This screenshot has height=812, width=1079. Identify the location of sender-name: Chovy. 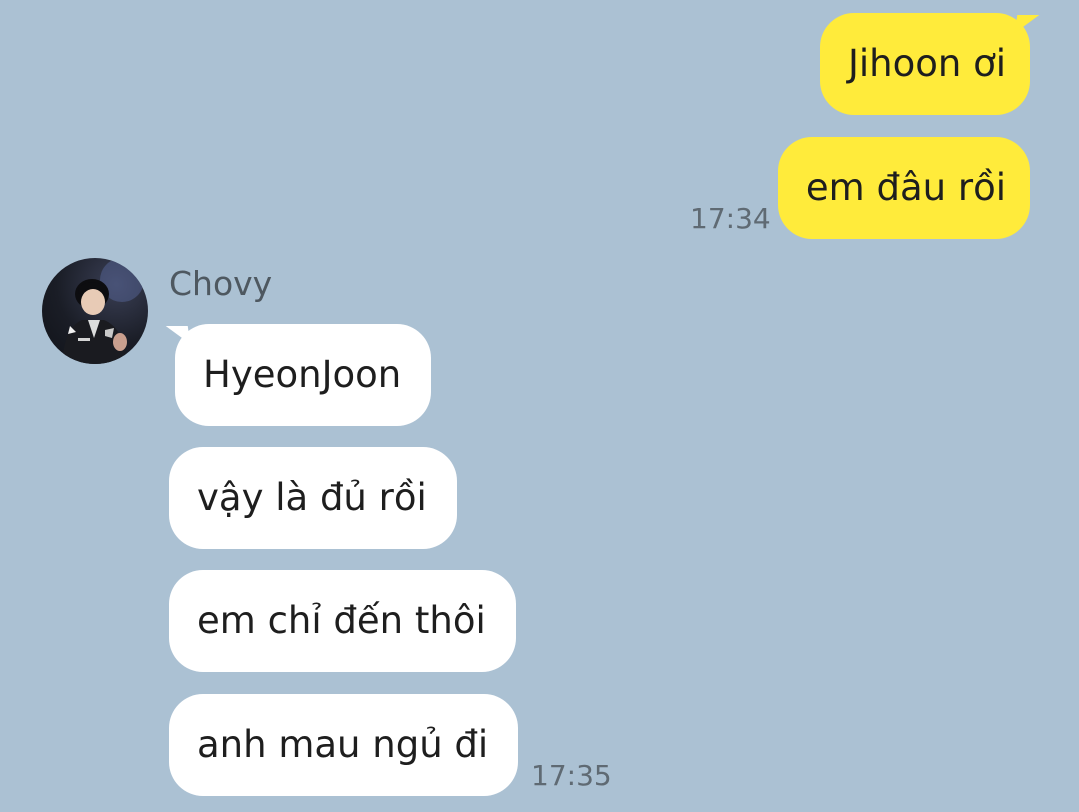
(220, 283).